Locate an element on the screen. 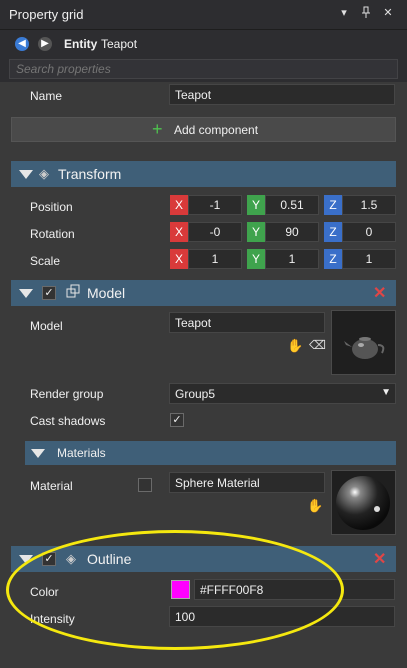  material-label: Material is located at coordinates (51, 486).